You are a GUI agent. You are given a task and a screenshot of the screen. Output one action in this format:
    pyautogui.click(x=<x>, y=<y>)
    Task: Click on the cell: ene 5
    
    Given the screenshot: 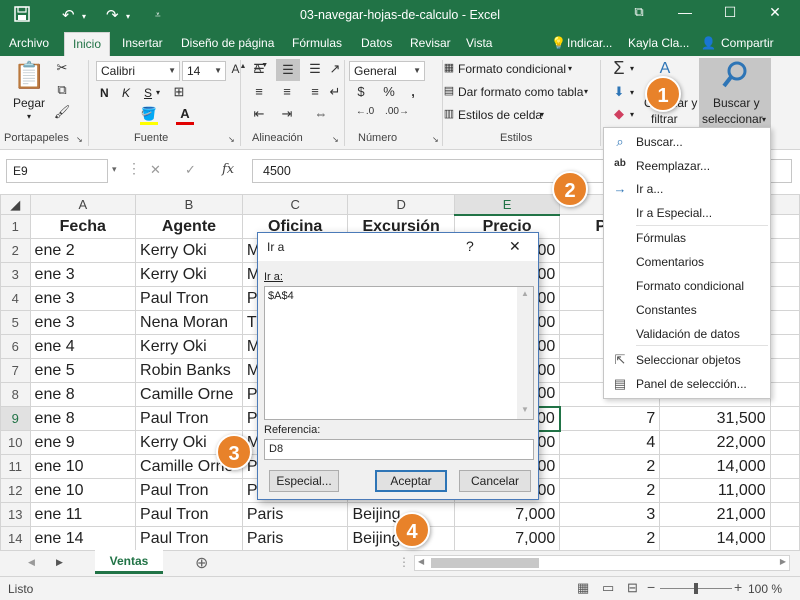 What is the action you would take?
    pyautogui.click(x=83, y=370)
    